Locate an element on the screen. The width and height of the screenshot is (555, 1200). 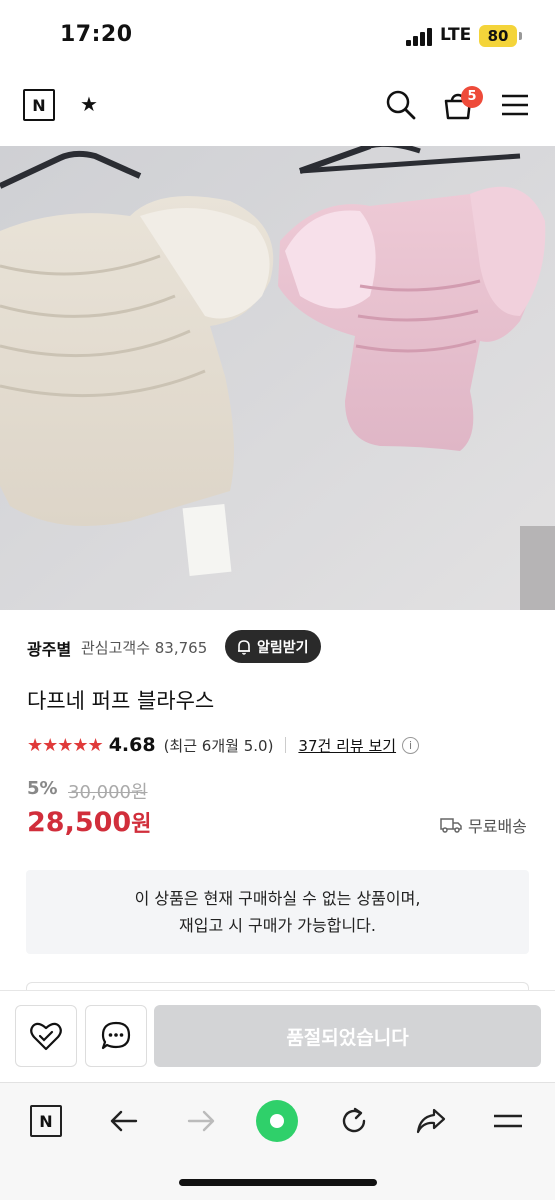
forward-button is located at coordinates (201, 1121).